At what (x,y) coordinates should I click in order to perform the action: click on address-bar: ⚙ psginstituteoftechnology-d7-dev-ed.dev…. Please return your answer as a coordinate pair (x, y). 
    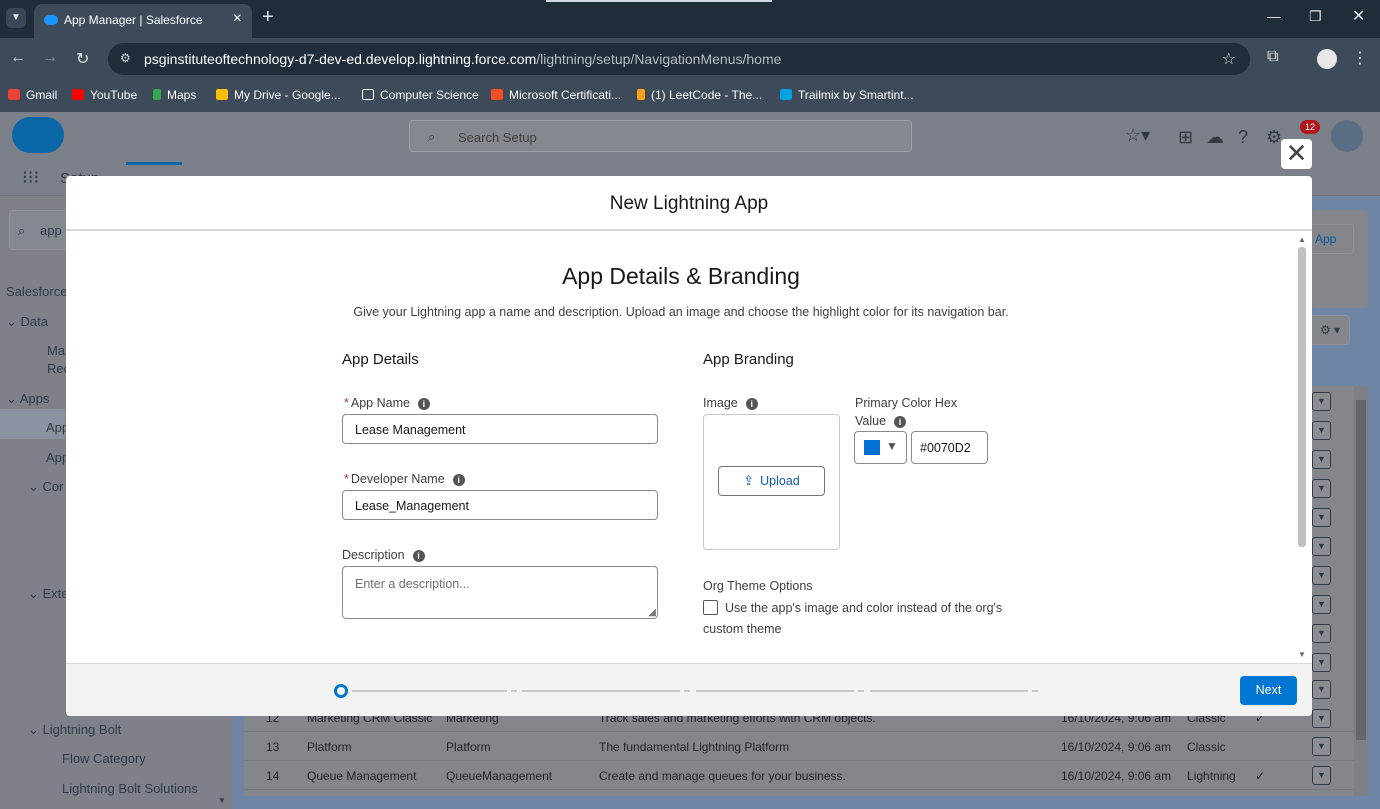
    Looking at the image, I should click on (679, 59).